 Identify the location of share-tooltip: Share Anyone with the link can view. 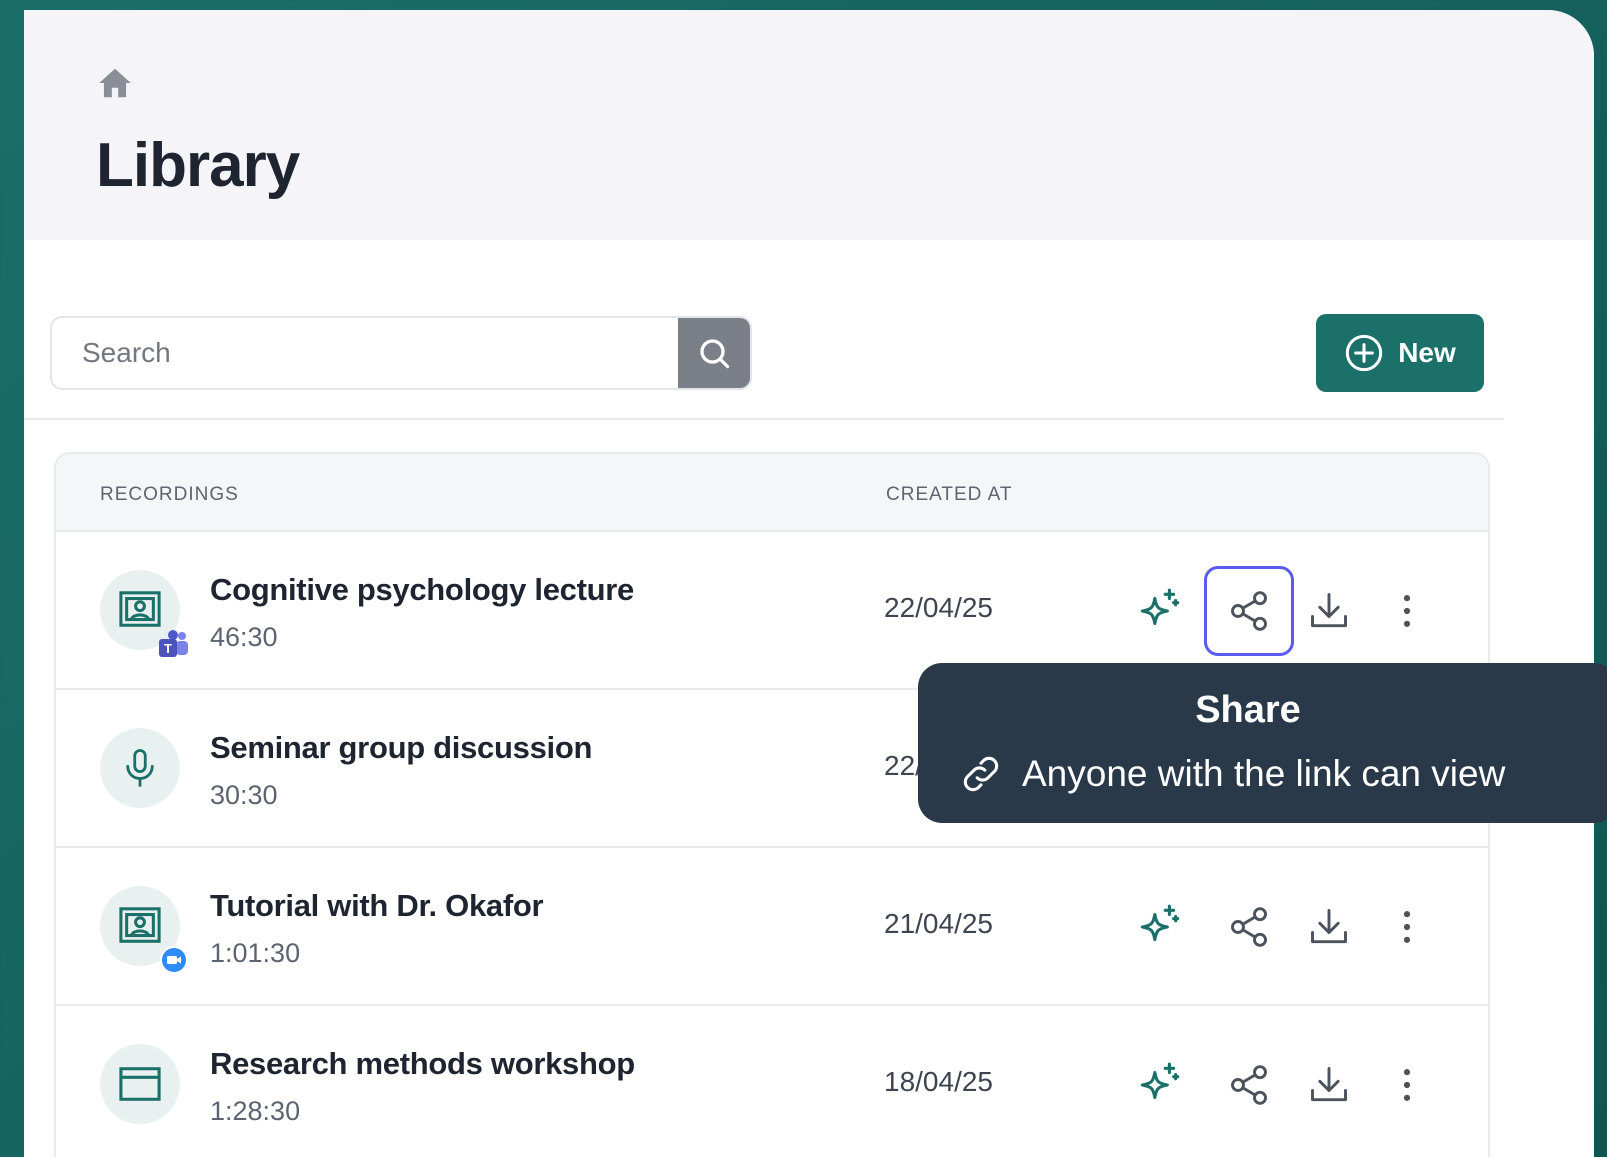
(1262, 743).